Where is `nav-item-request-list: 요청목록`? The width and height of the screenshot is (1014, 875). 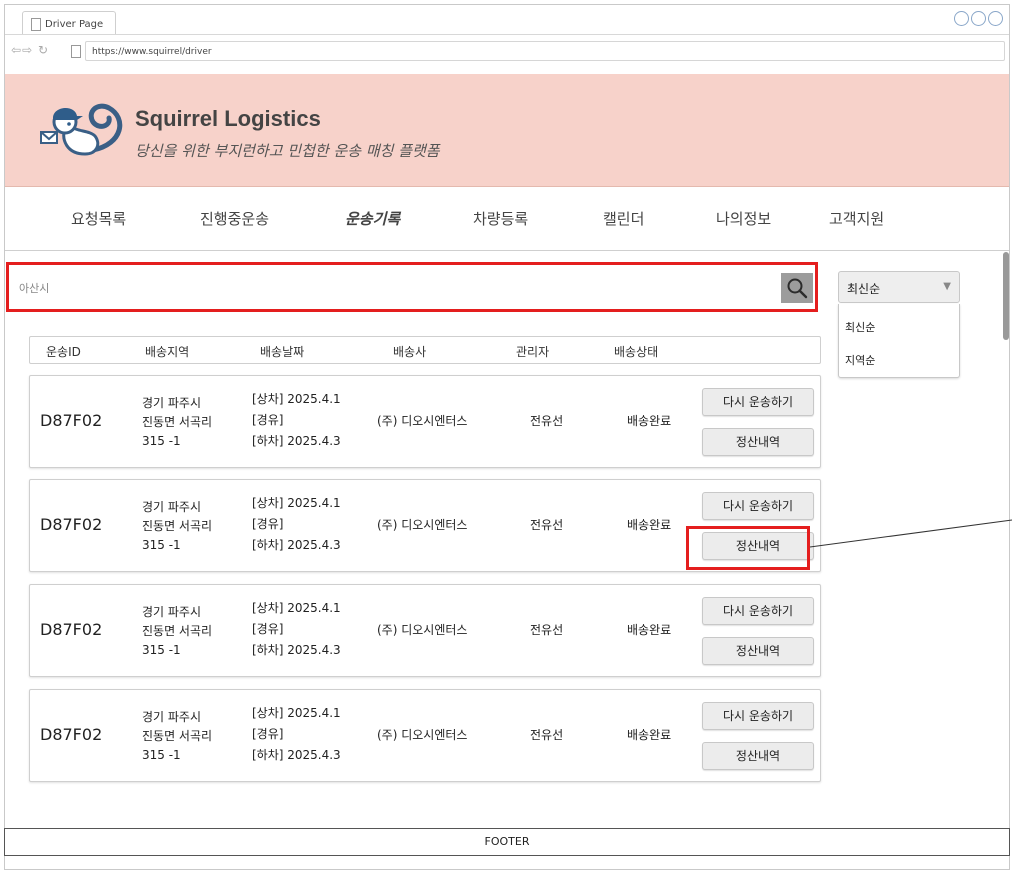
nav-item-request-list: 요청목록 is located at coordinates (98, 218).